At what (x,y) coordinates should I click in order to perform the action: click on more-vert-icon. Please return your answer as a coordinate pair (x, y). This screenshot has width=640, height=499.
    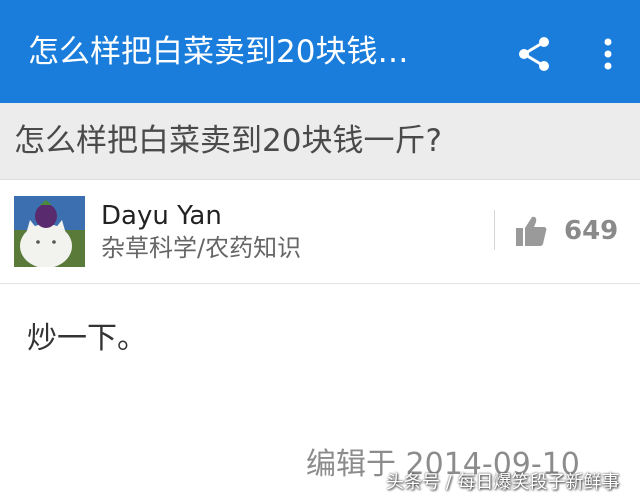
    Looking at the image, I should click on (607, 54).